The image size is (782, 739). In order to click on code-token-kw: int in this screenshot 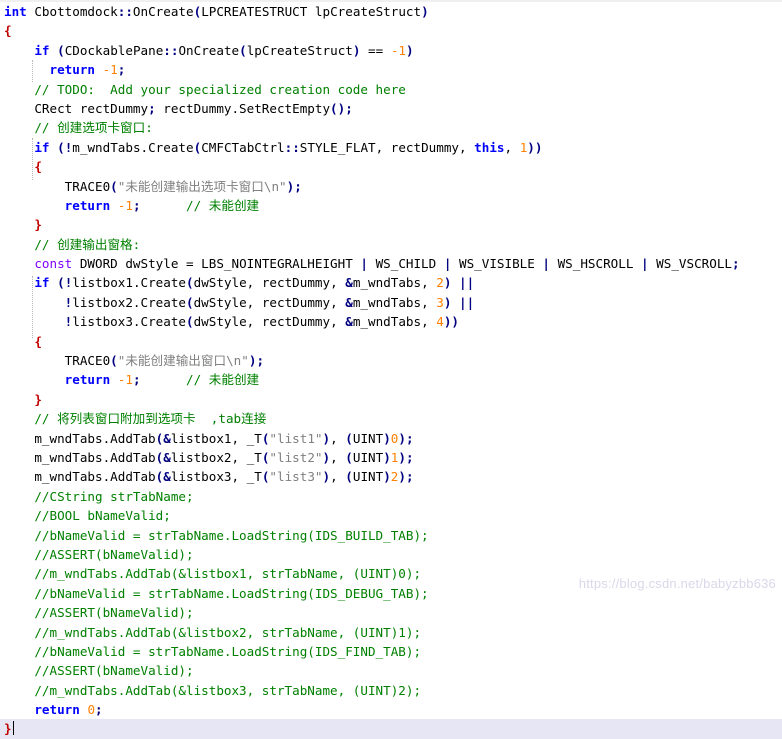, I will do `click(15, 11)`.